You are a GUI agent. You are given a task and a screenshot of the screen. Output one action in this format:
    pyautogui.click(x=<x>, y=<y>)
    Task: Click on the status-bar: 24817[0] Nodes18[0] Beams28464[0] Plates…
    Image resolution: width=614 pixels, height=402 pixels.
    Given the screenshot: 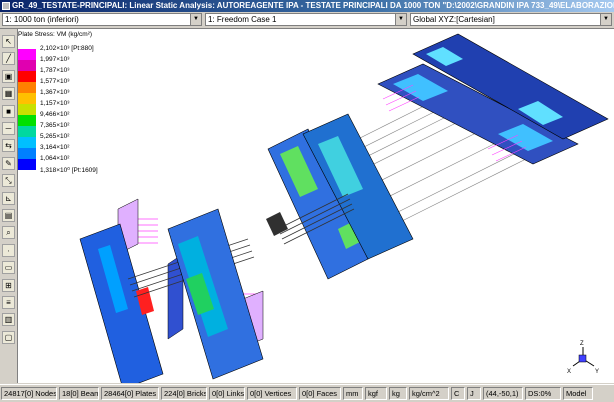 What is the action you would take?
    pyautogui.click(x=307, y=393)
    